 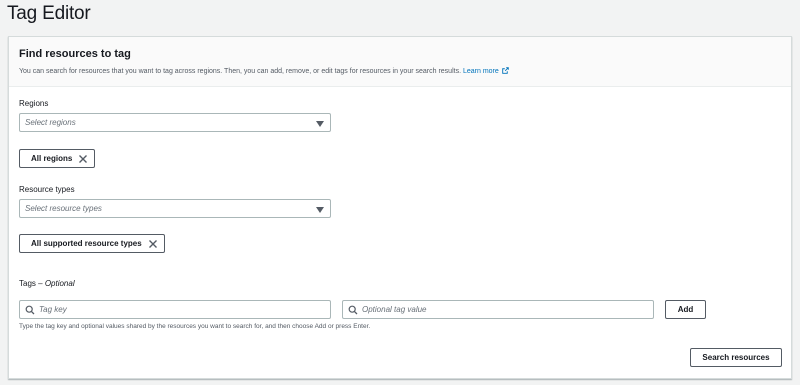 I want to click on token-all-regions-label: All regions, so click(x=52, y=158).